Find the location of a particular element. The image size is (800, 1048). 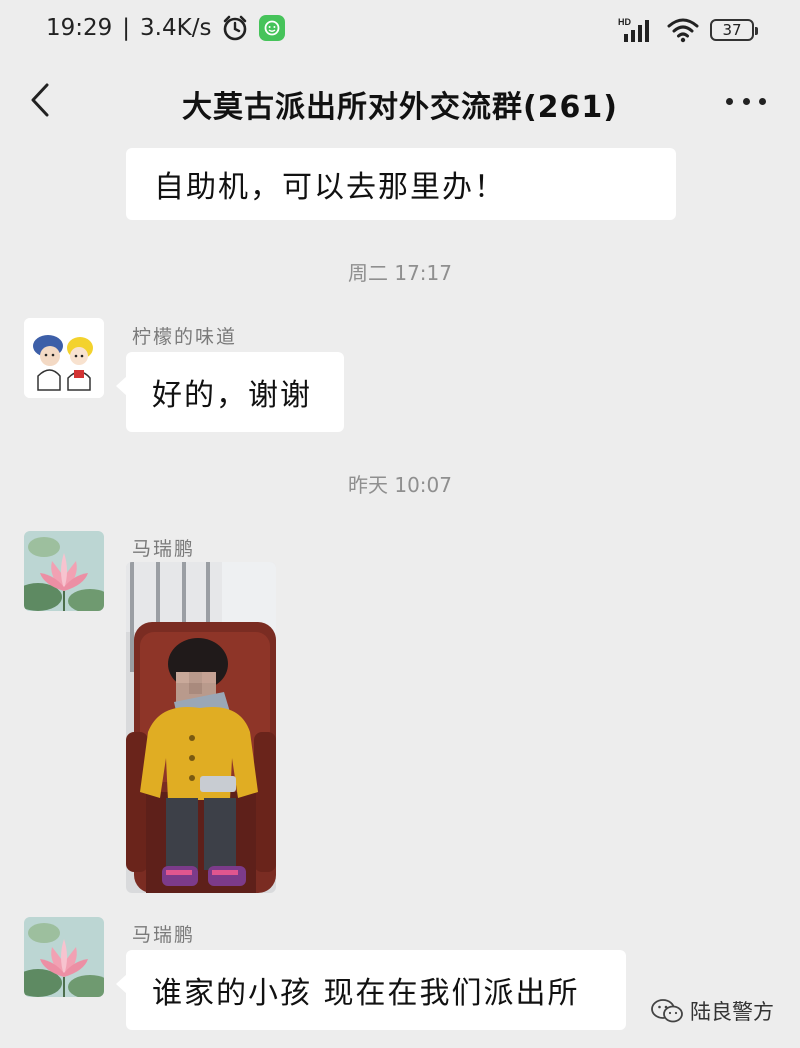

photo-message is located at coordinates (201, 727).